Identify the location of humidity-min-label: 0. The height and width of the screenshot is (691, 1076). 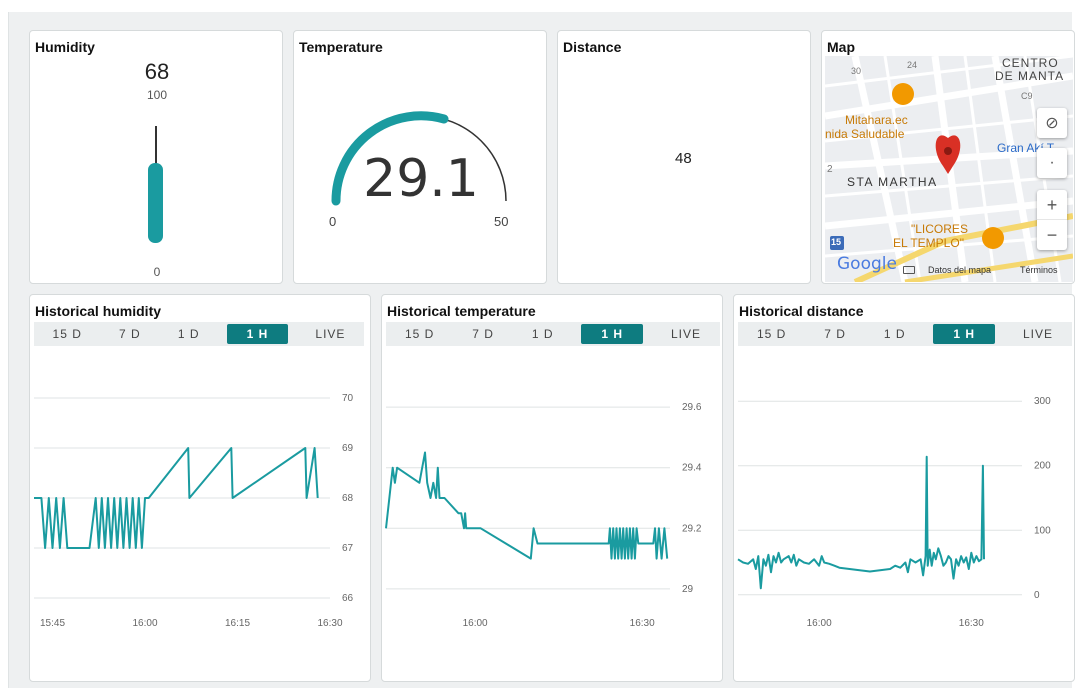
(157, 272).